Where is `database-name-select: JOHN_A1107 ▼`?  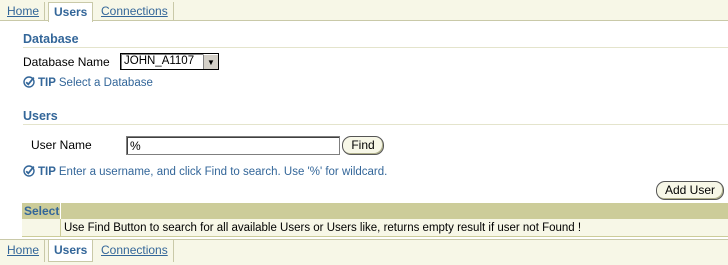
database-name-select: JOHN_A1107 ▼ is located at coordinates (169, 61).